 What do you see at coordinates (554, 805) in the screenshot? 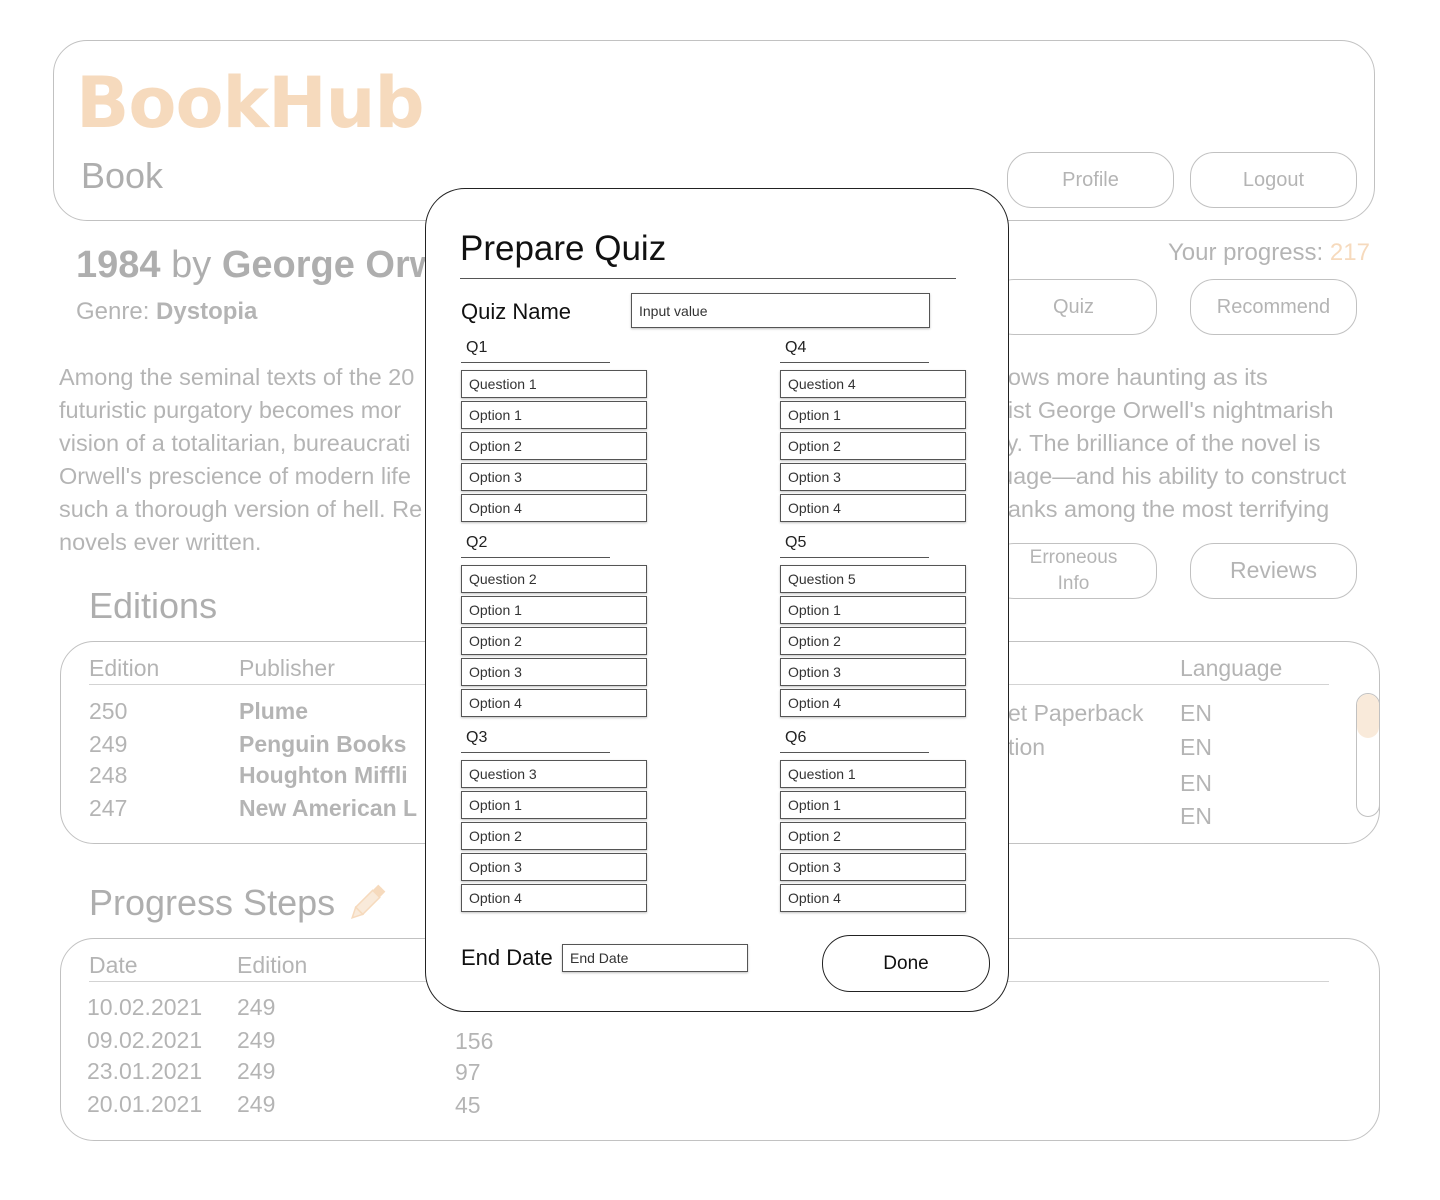
I see `q3-option-1-input: Option 1` at bounding box center [554, 805].